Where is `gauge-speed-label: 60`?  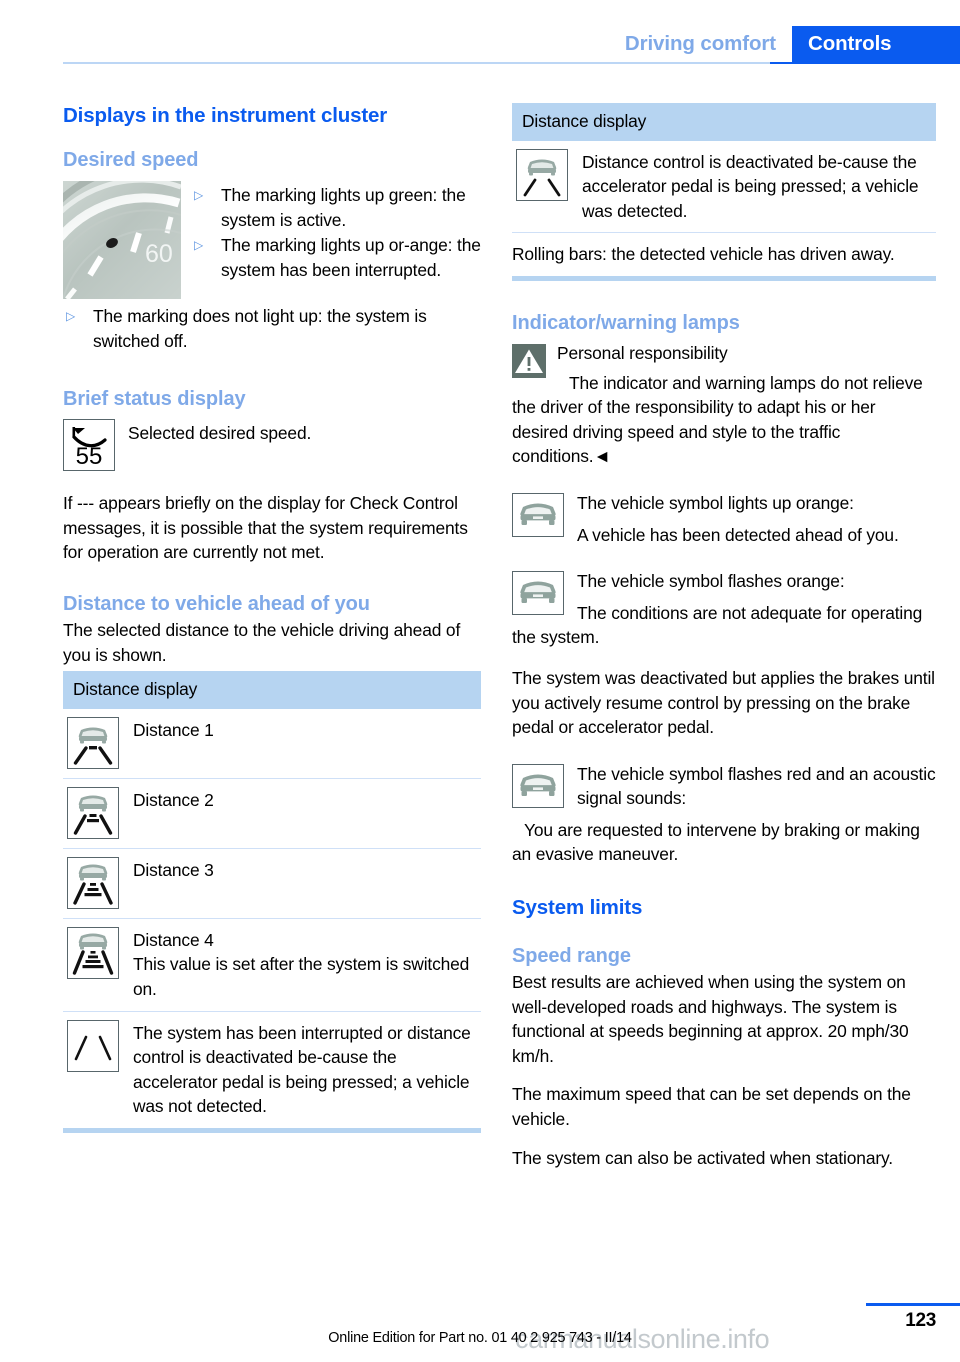 gauge-speed-label: 60 is located at coordinates (159, 254).